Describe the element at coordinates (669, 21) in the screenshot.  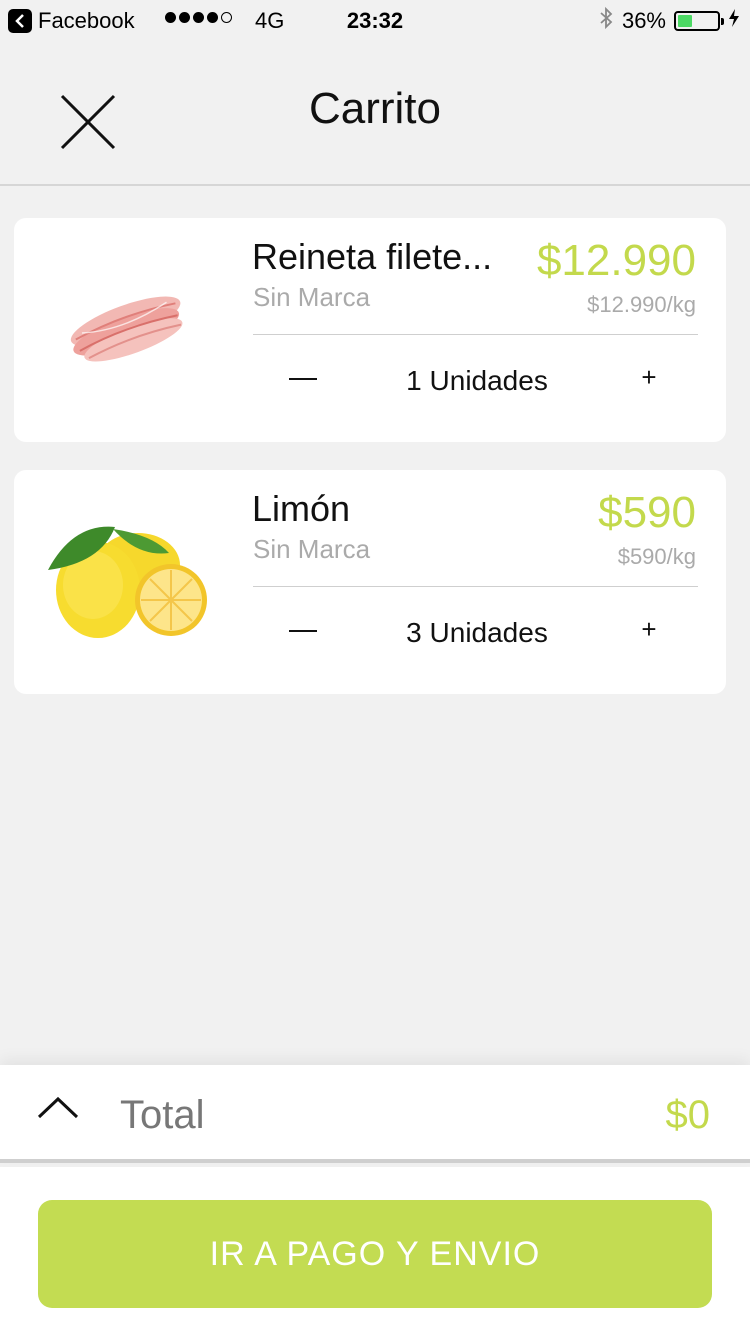
I see `right-status: 36%` at that location.